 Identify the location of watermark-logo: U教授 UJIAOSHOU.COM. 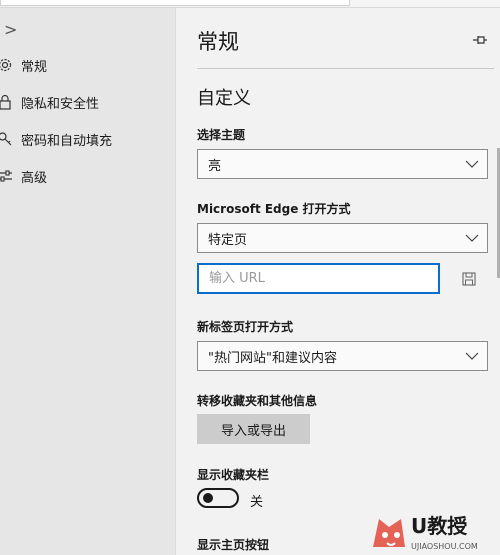
(432, 526).